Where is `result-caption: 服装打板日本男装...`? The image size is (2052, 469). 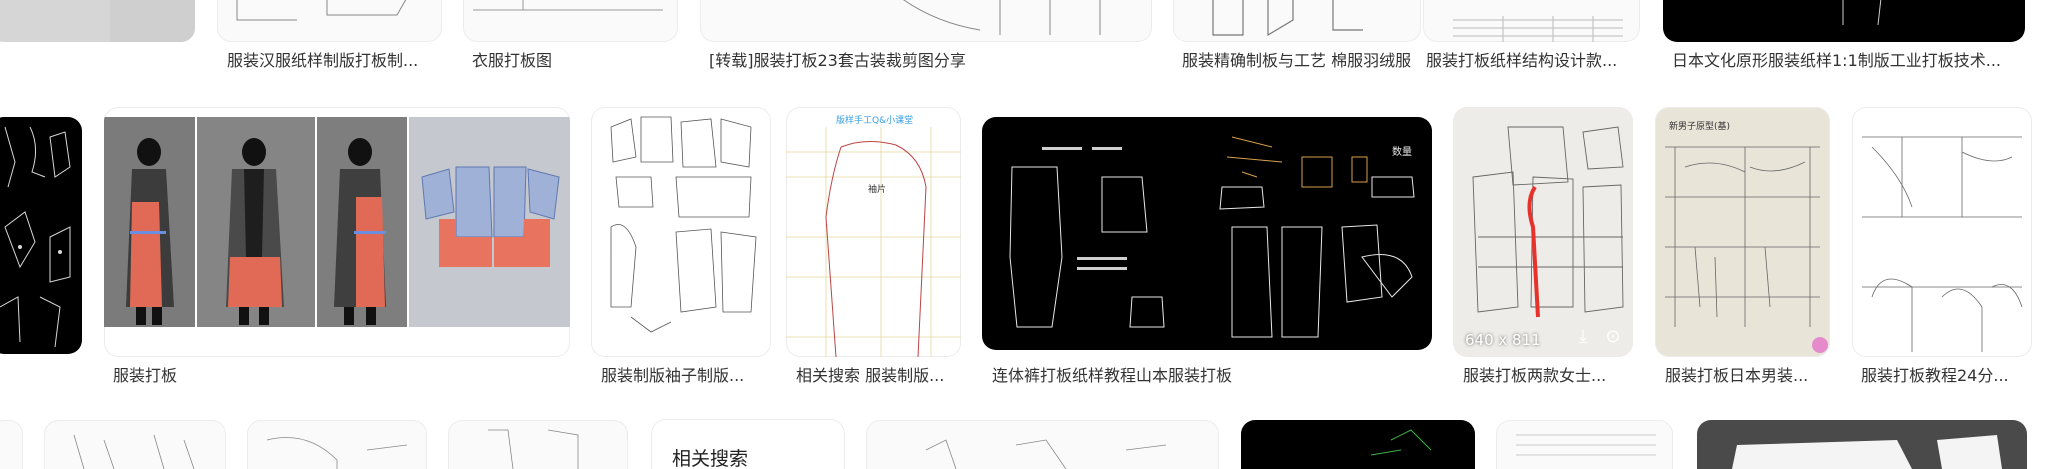
result-caption: 服装打板日本男装... is located at coordinates (1750, 376).